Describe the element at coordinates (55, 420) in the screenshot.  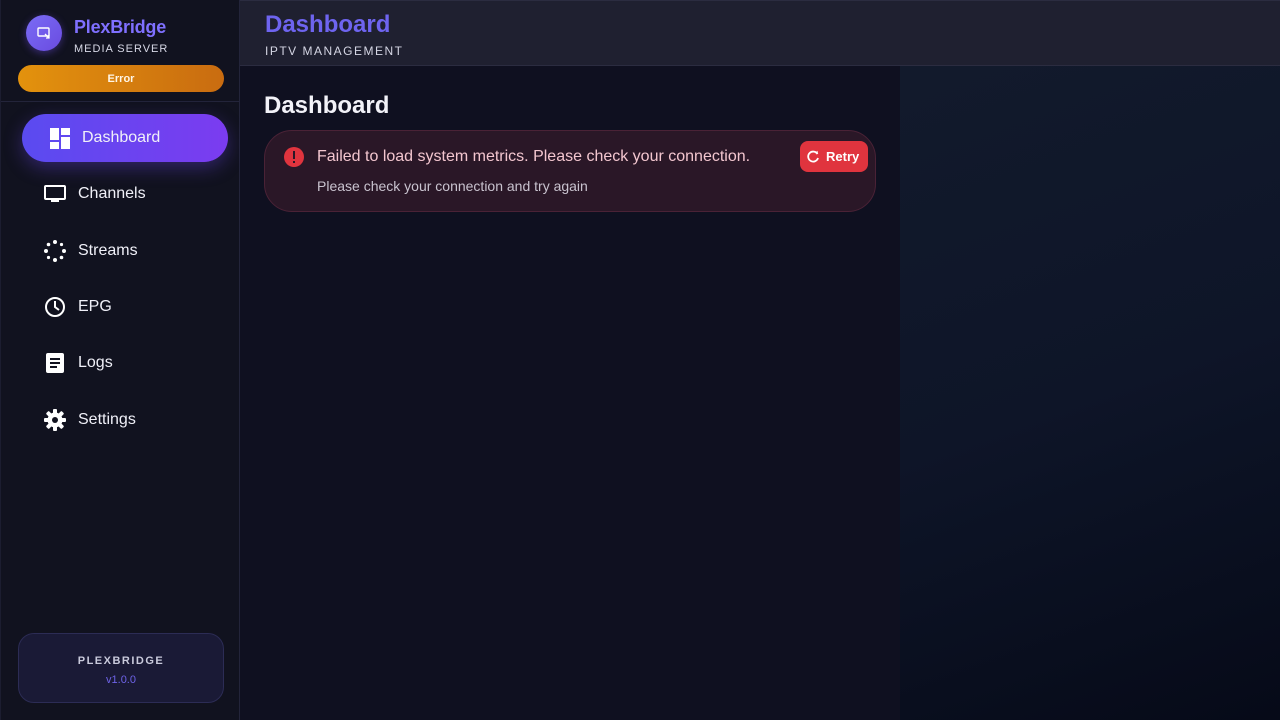
I see `gear-icon` at that location.